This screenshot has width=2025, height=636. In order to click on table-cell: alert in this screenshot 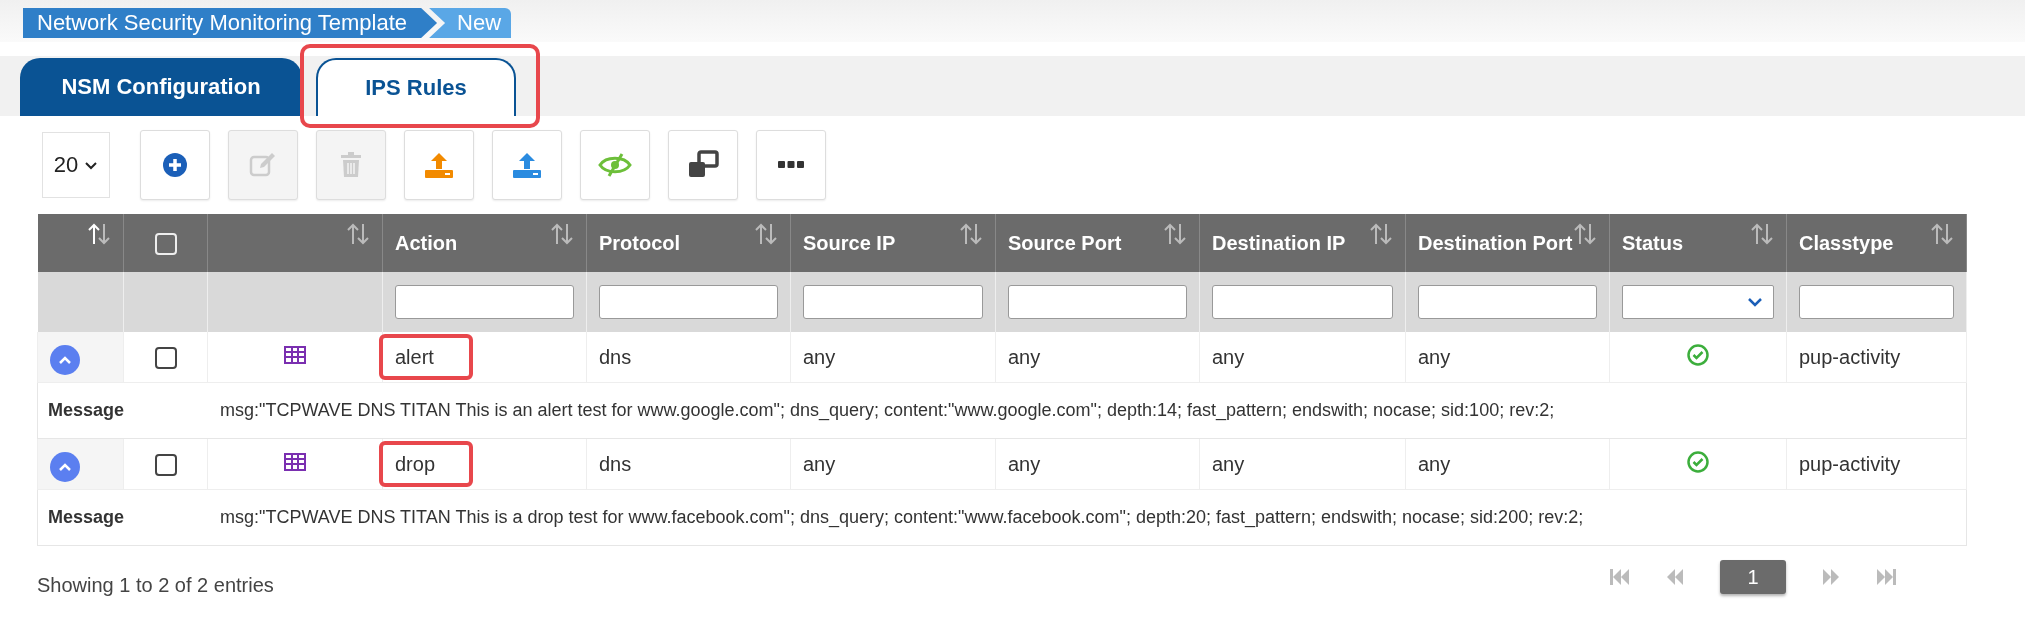, I will do `click(414, 356)`.